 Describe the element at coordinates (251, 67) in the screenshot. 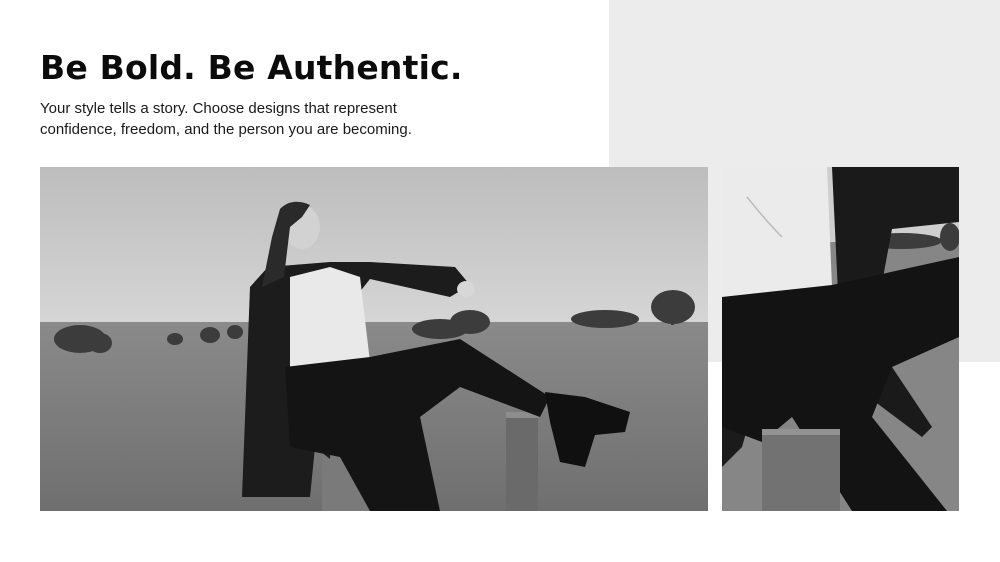

I see `slide-title: Be Bold. Be Authentic.` at that location.